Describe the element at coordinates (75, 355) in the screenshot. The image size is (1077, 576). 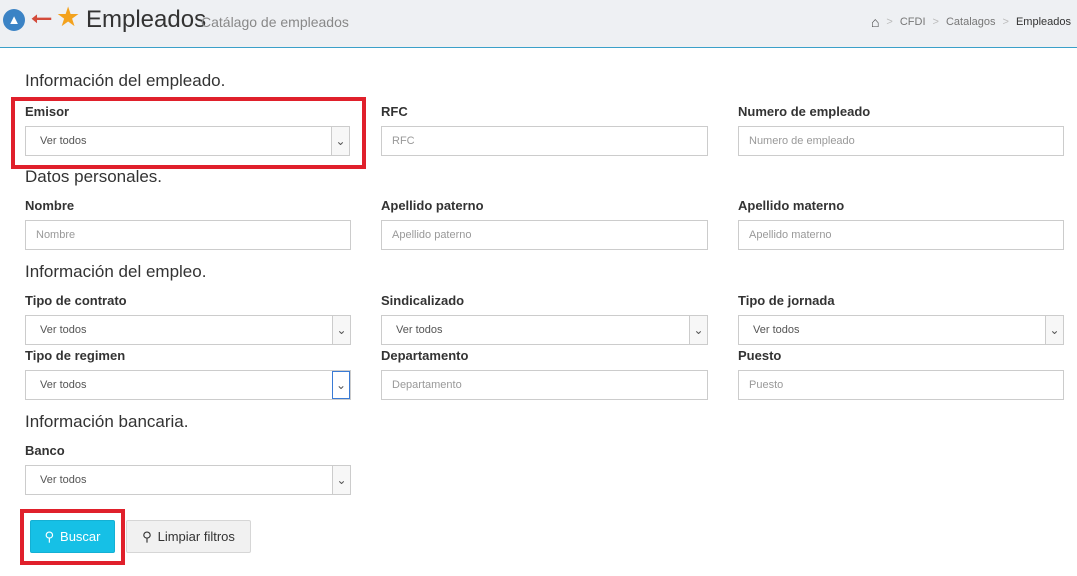
I see `tipo-regimen-label: Tipo de regimen` at that location.